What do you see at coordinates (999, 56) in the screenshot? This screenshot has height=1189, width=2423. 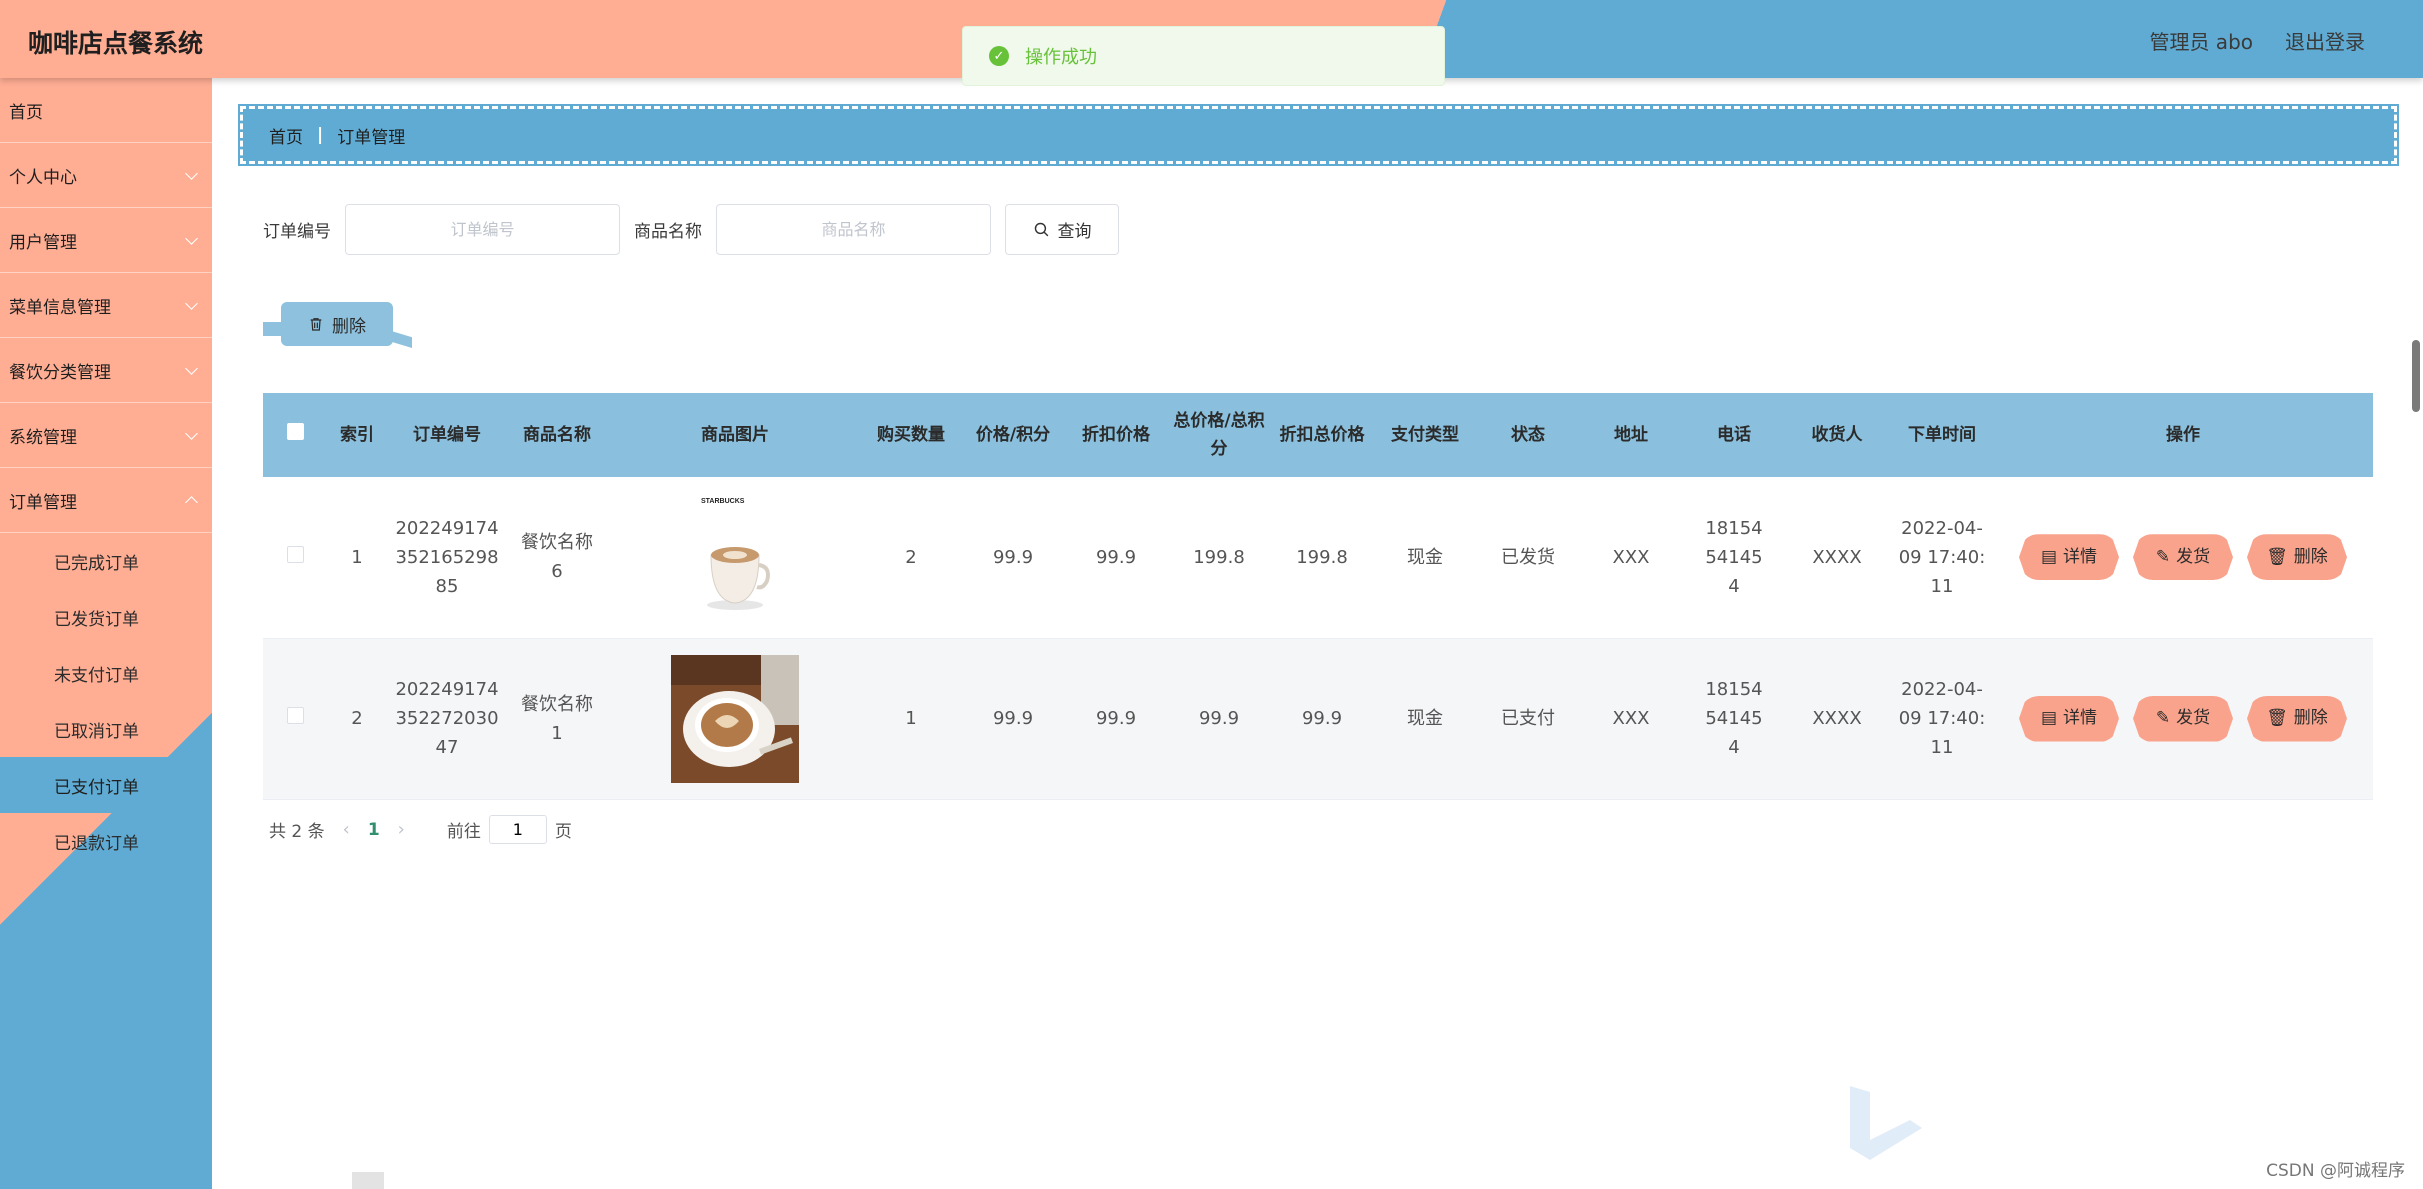 I see `check-circle-icon: ✓` at bounding box center [999, 56].